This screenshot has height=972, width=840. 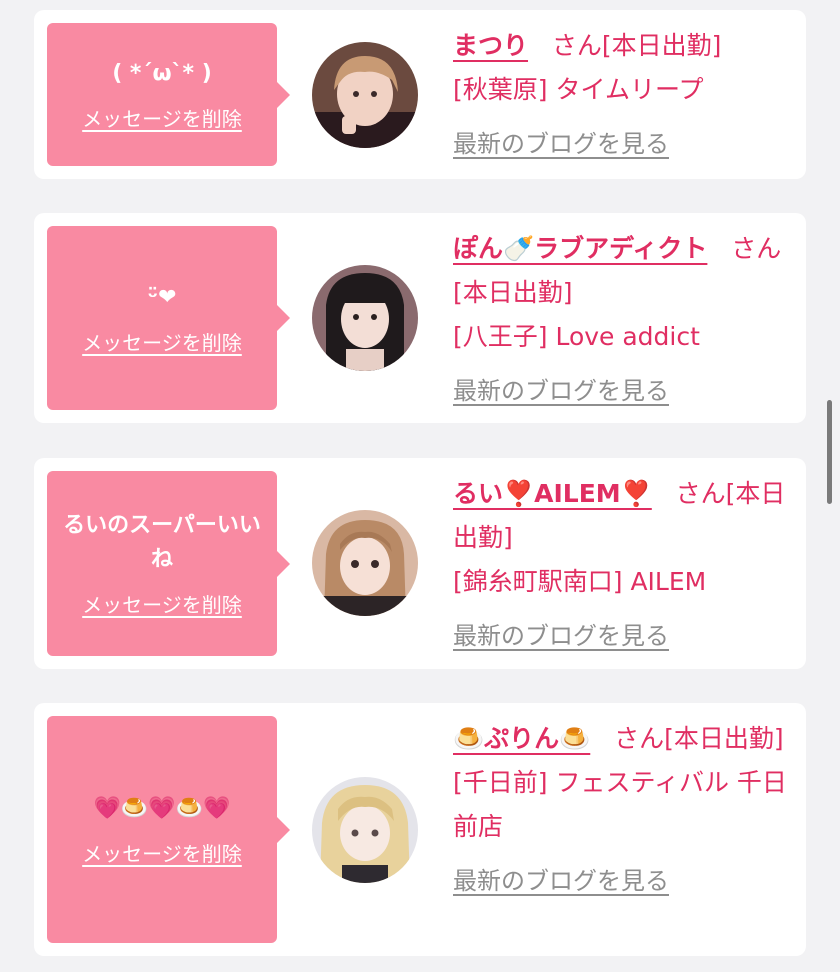 I want to click on cast-name-link: 🍮ぷりん🍮, so click(x=521, y=738).